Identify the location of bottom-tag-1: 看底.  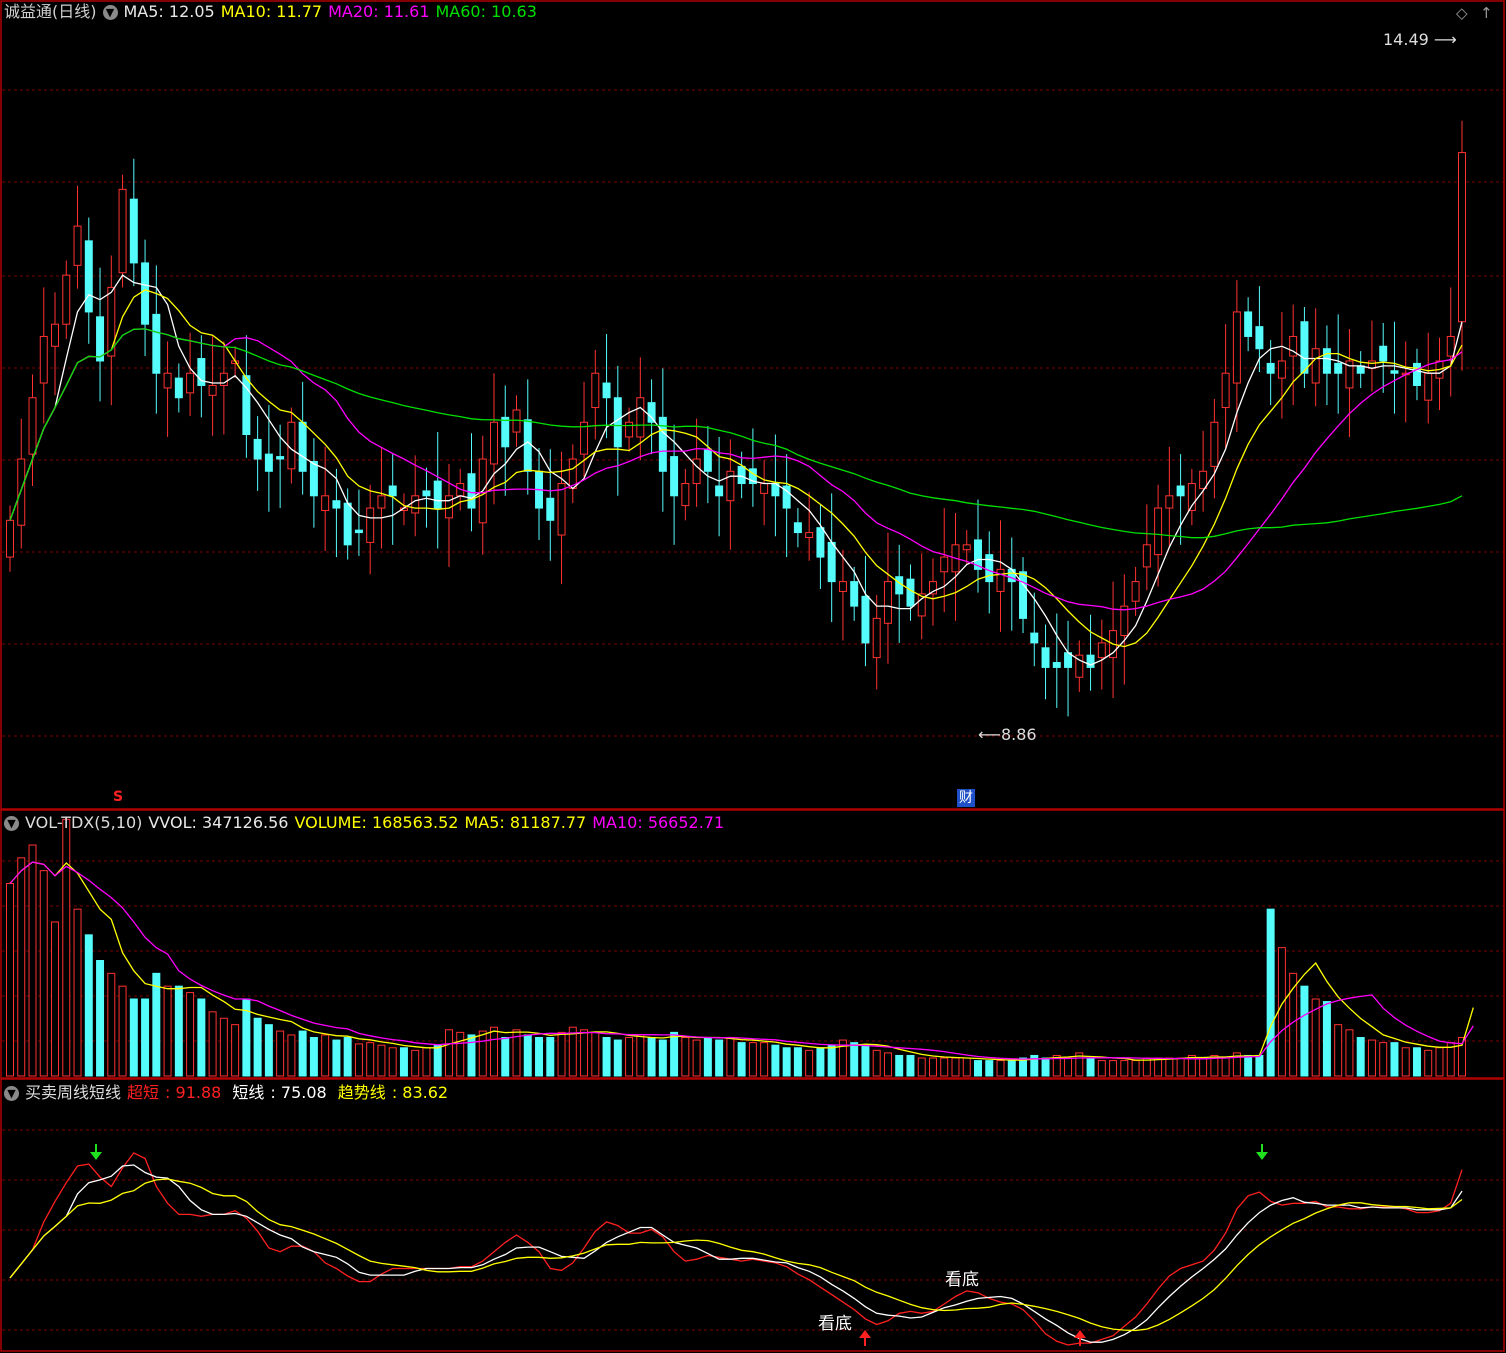
(835, 1324).